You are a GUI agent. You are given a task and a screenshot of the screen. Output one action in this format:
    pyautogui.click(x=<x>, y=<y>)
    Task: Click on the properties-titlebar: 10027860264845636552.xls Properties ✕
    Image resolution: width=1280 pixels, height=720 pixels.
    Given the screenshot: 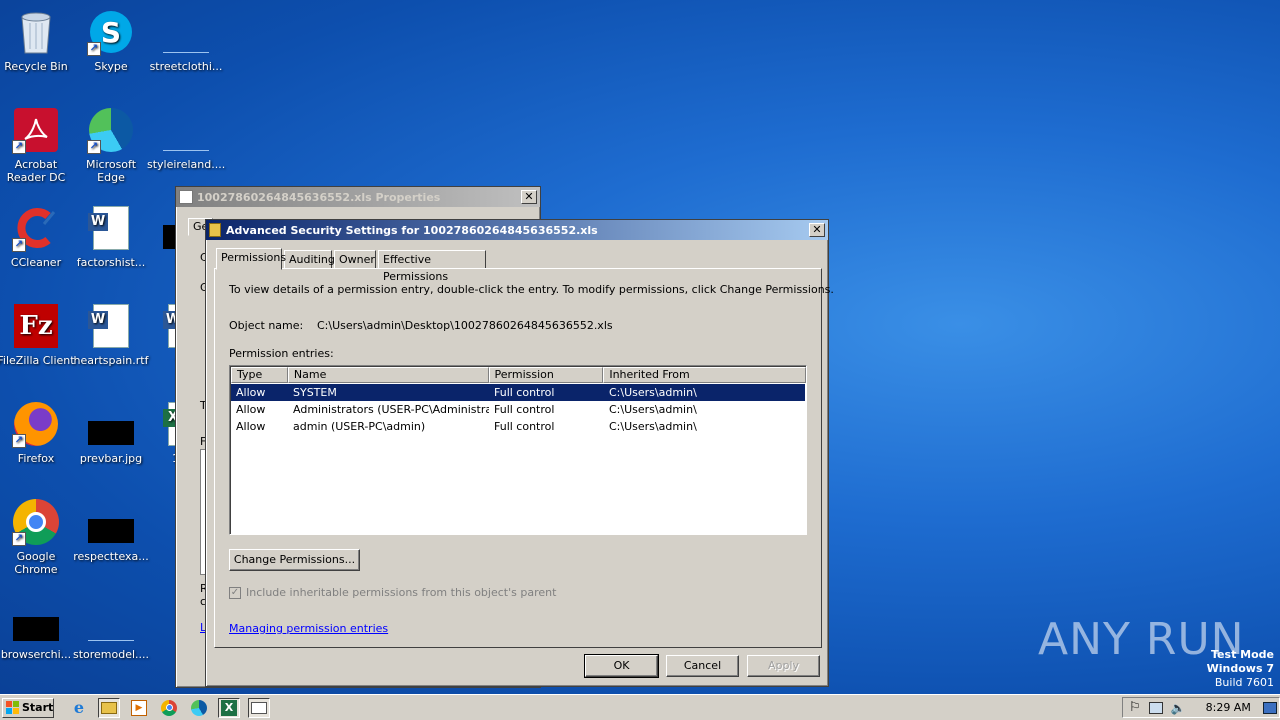 What is the action you would take?
    pyautogui.click(x=358, y=197)
    